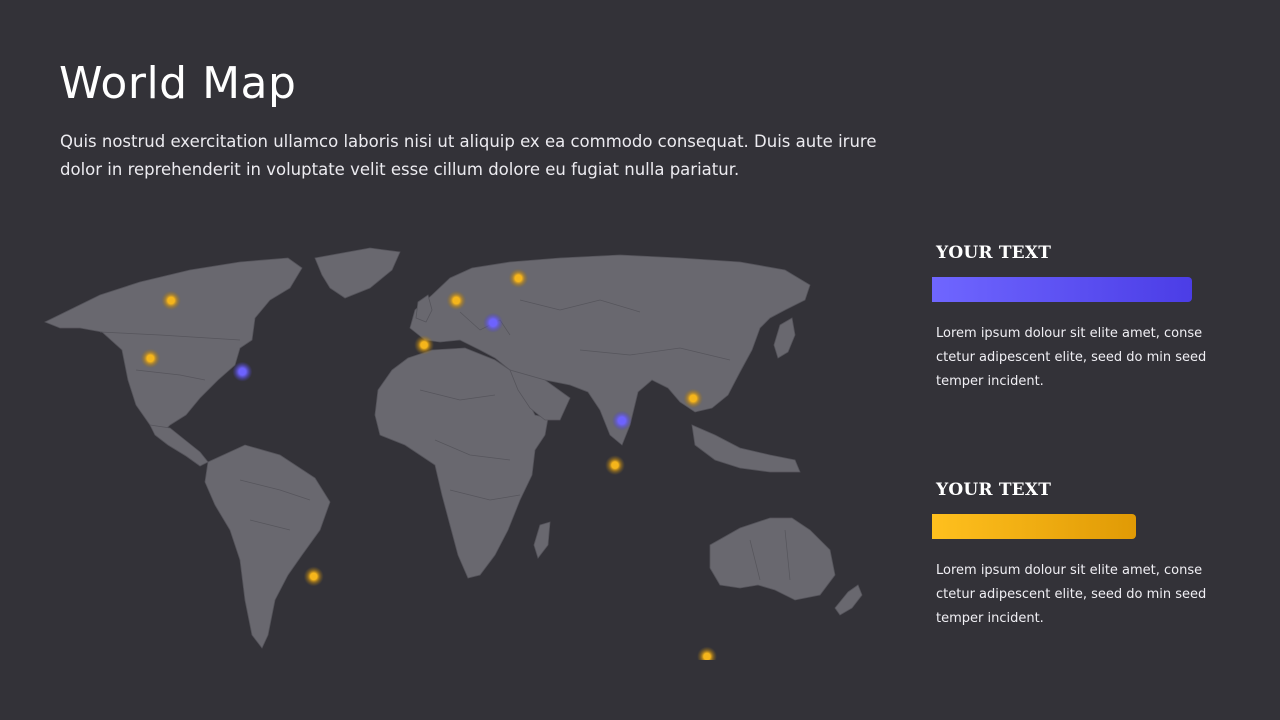  I want to click on north-america-shape, so click(173, 346).